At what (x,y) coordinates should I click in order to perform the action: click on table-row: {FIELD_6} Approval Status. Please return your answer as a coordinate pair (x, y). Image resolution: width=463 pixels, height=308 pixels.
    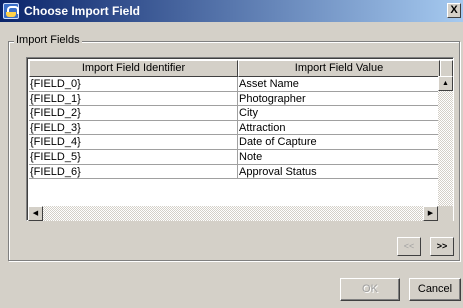
    Looking at the image, I should click on (234, 172).